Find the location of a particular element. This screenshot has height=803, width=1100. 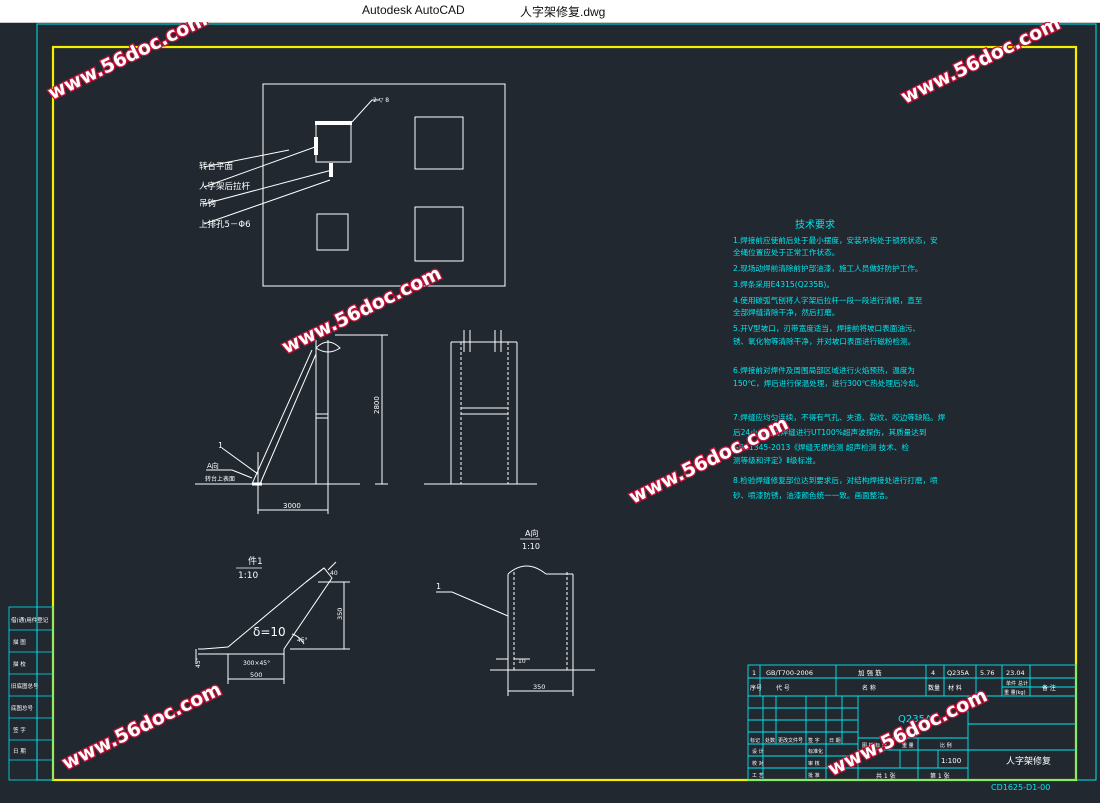

margin-label: 借(通)用件登记 is located at coordinates (30, 620).